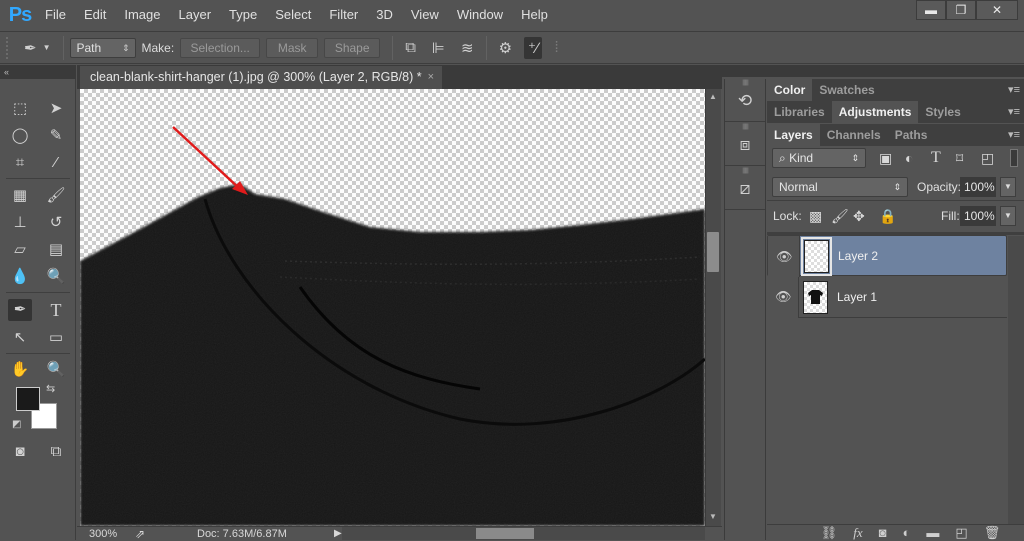  What do you see at coordinates (854, 135) in the screenshot?
I see `tab-channels: Channels` at bounding box center [854, 135].